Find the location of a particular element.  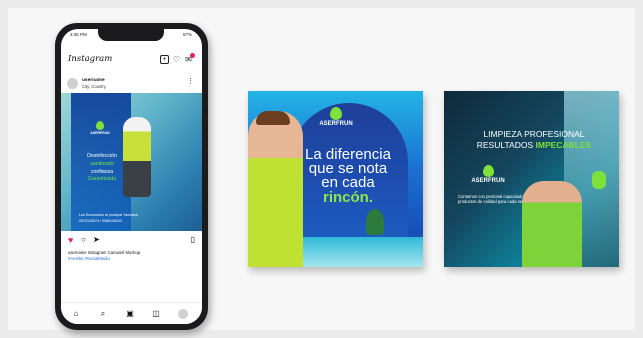

phone-notch is located at coordinates (131, 35).